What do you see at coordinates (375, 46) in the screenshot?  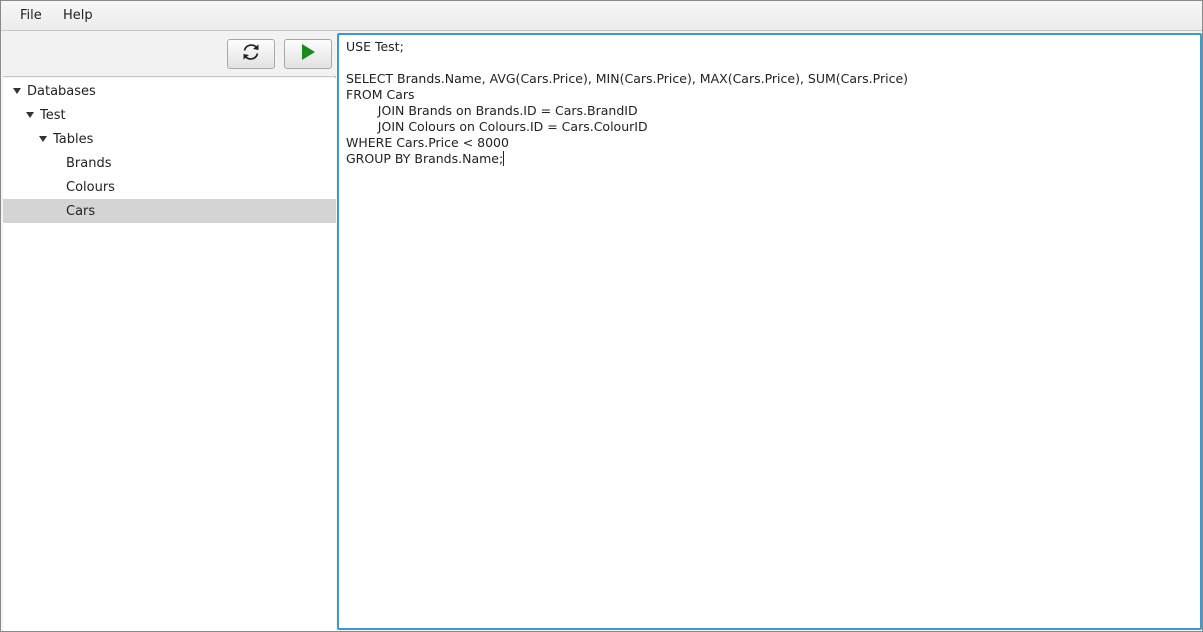 I see `code-text: USE Test;` at bounding box center [375, 46].